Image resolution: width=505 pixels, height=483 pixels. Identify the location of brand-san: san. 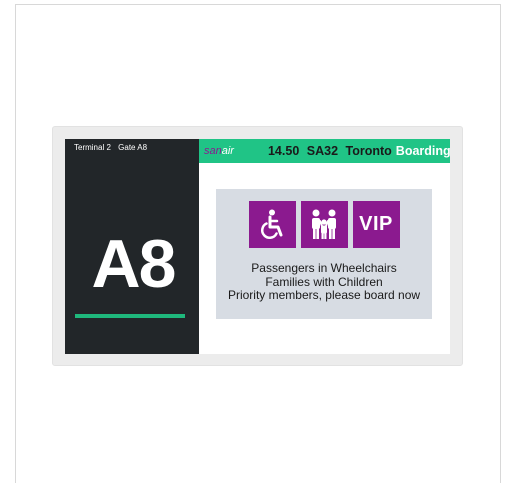
(213, 151).